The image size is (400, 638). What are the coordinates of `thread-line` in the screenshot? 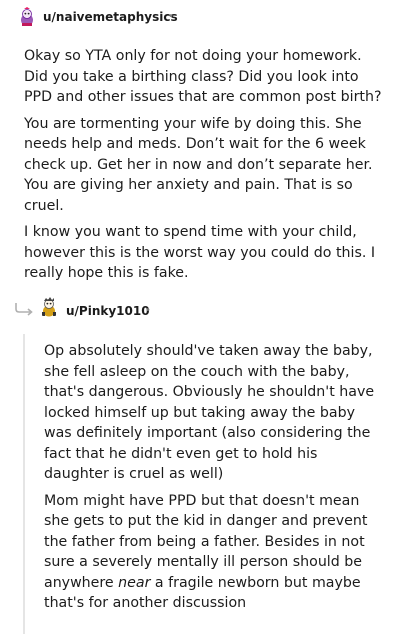 It's located at (24, 484).